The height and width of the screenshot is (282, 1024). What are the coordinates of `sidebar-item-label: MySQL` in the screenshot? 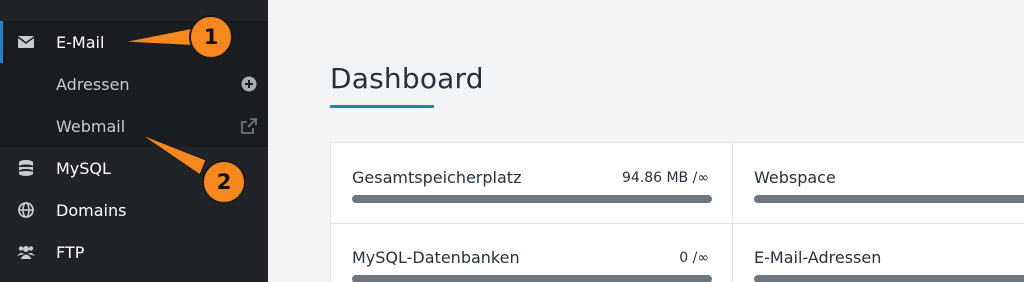 It's located at (83, 168).